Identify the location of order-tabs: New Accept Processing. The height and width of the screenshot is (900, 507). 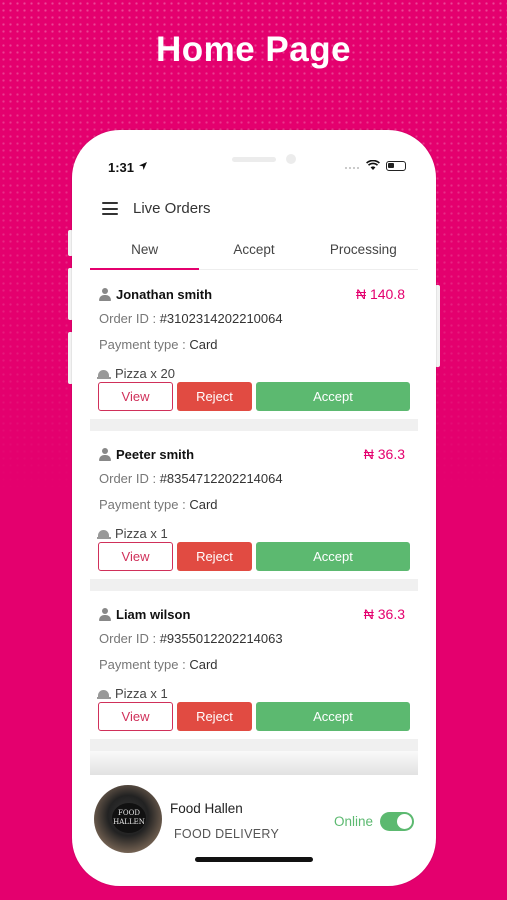
(254, 254).